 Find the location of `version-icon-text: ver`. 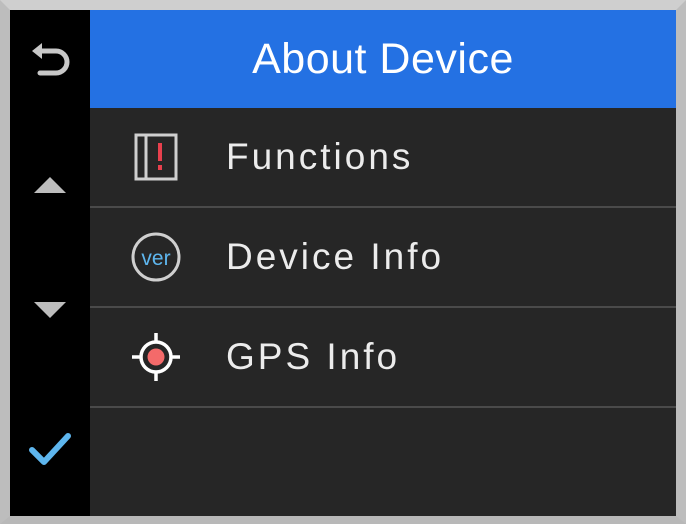

version-icon-text: ver is located at coordinates (155, 258).